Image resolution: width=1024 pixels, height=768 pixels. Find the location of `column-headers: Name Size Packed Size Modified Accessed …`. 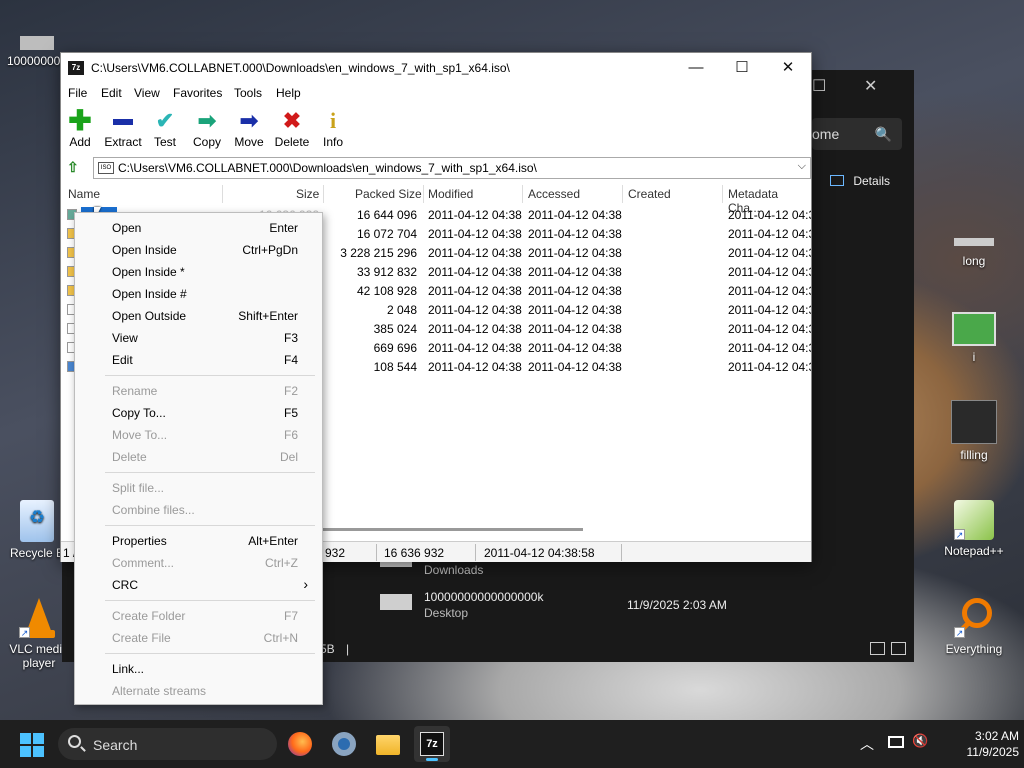

column-headers: Name Size Packed Size Modified Accessed … is located at coordinates (436, 199).